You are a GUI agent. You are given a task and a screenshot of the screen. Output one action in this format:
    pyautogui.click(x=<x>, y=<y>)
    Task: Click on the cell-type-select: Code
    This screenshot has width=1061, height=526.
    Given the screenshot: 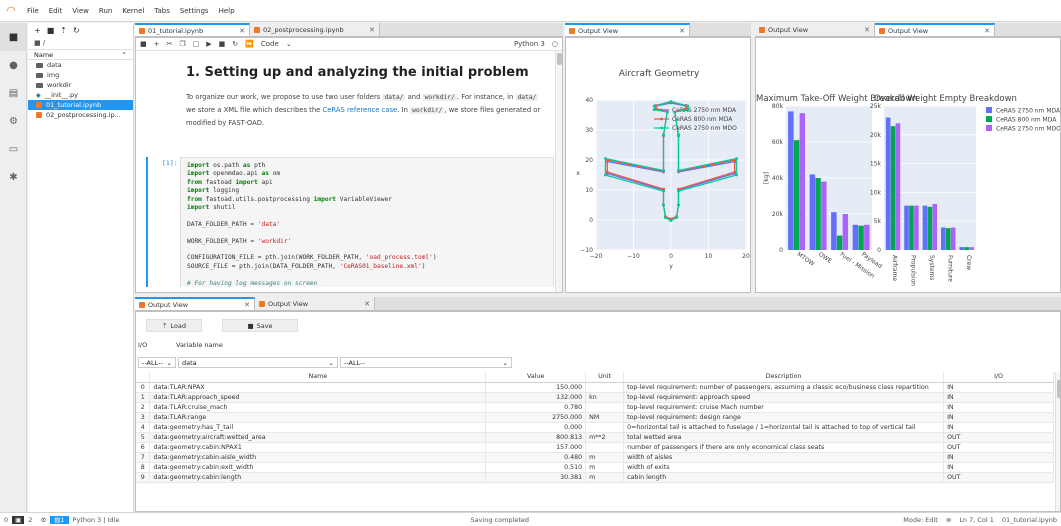 What is the action you would take?
    pyautogui.click(x=270, y=44)
    